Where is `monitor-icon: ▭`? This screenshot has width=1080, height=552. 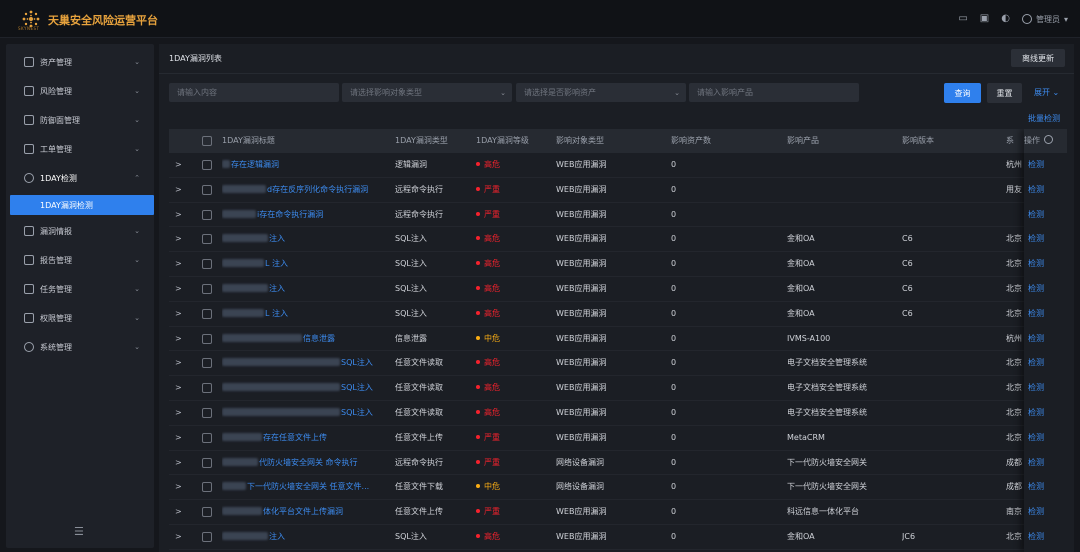 monitor-icon: ▭ is located at coordinates (962, 19).